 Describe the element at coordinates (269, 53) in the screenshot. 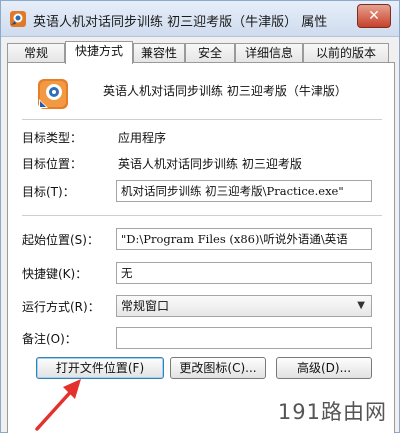

I see `tab-details: 详细信息` at that location.